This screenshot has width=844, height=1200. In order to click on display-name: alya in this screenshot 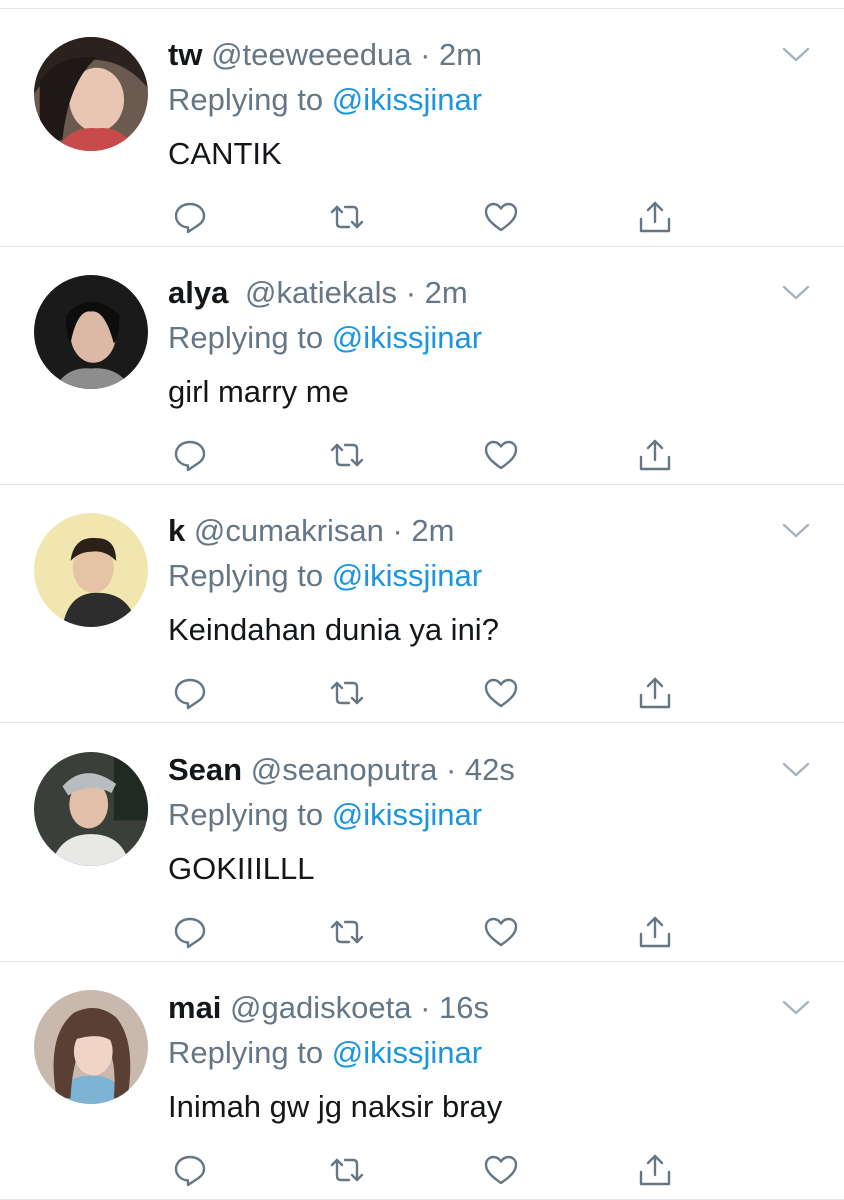, I will do `click(198, 292)`.